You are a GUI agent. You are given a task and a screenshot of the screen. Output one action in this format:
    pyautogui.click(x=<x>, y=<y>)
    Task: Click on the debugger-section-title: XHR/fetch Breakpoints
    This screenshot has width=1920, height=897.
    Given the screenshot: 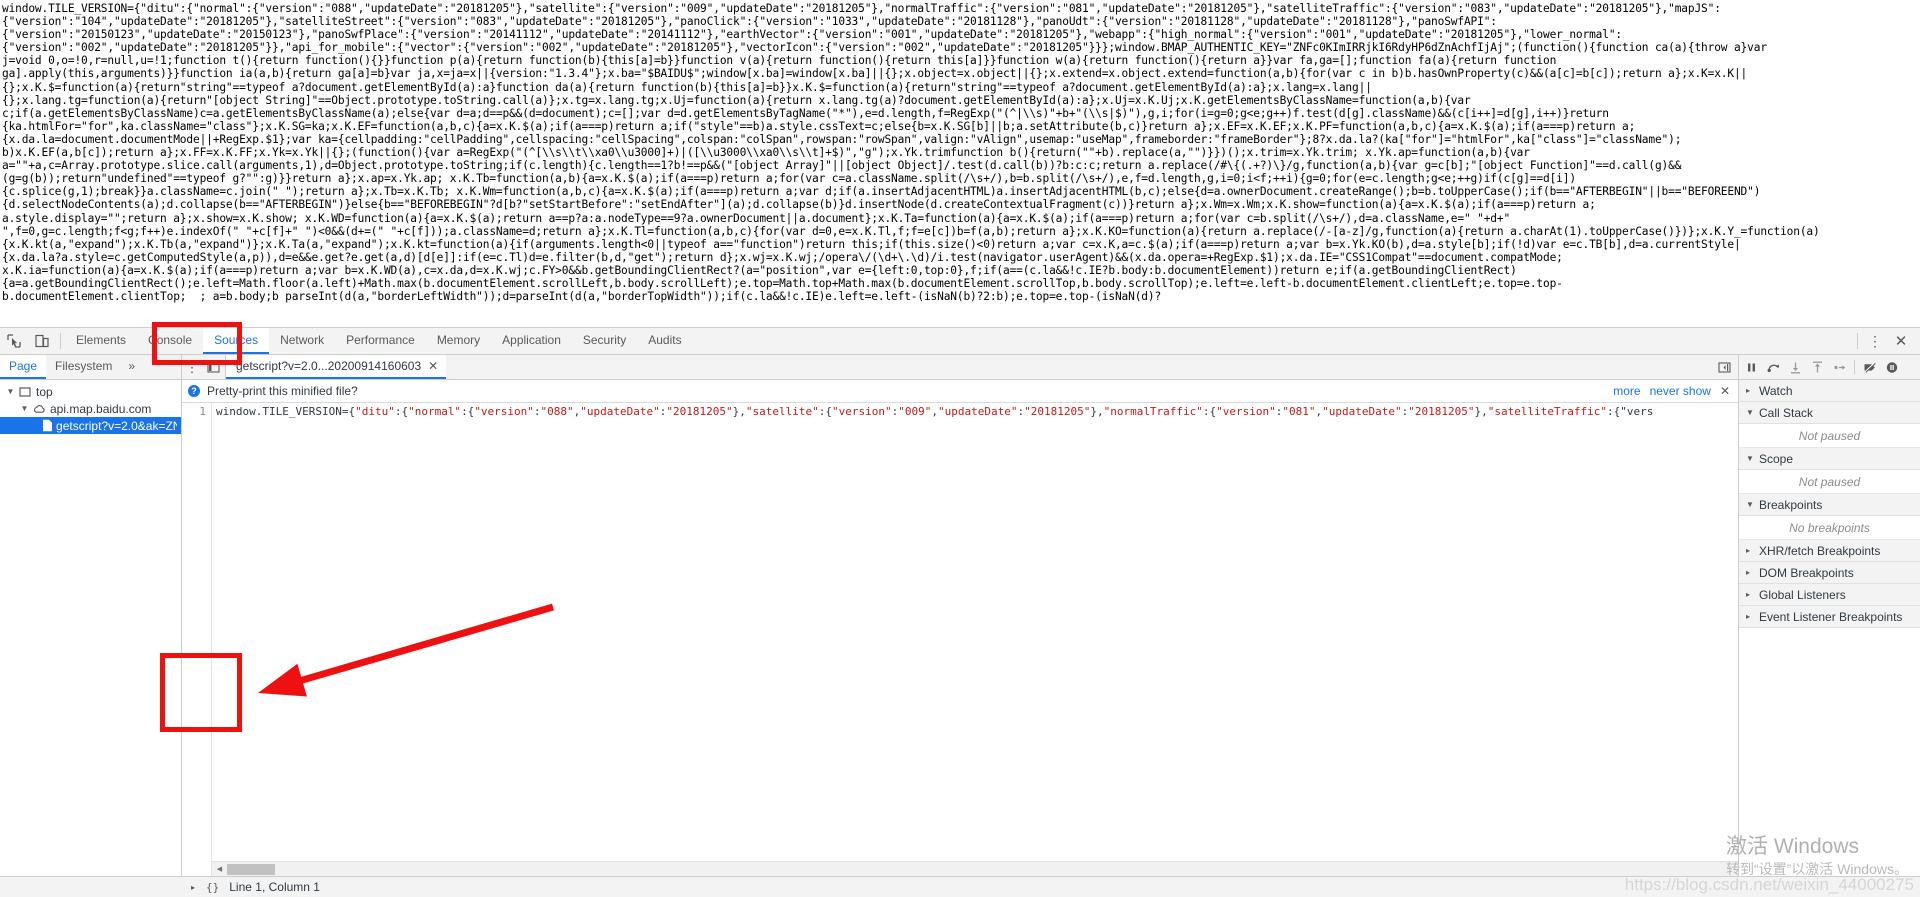 What is the action you would take?
    pyautogui.click(x=1820, y=550)
    